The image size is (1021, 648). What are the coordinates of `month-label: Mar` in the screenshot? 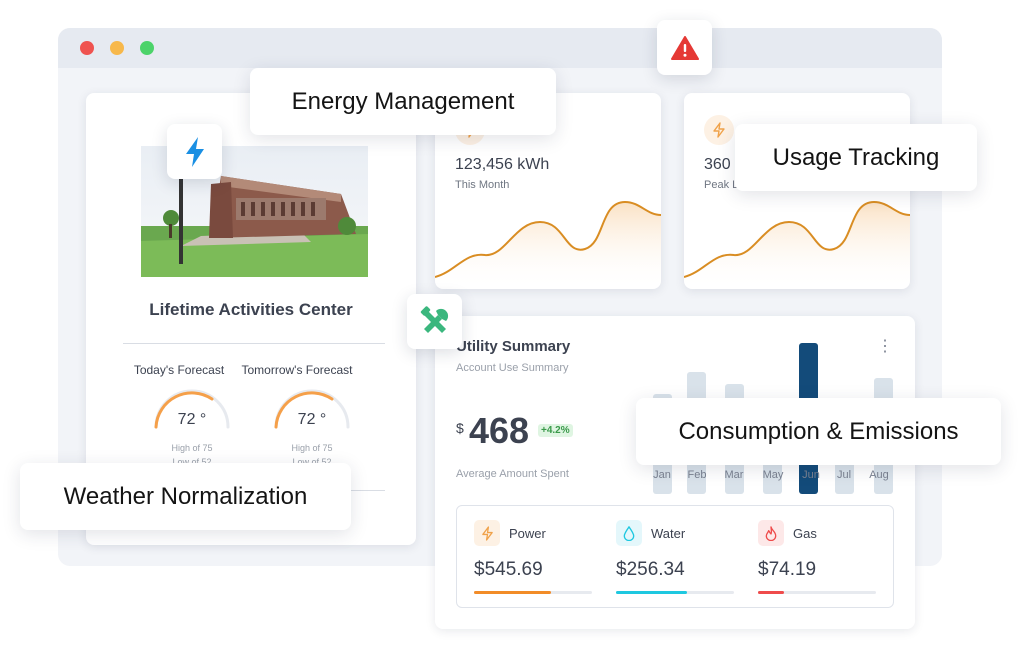 It's located at (734, 475).